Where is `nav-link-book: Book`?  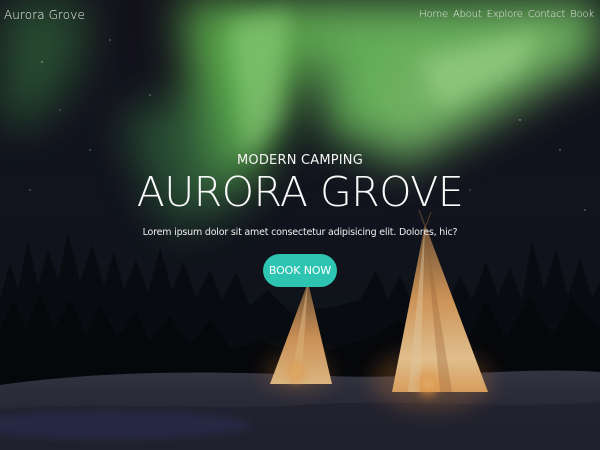
nav-link-book: Book is located at coordinates (582, 14).